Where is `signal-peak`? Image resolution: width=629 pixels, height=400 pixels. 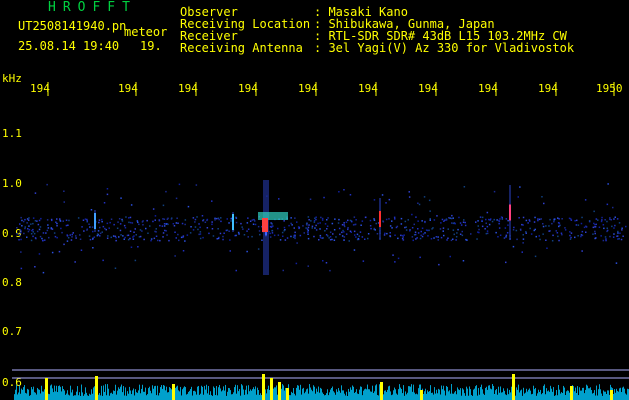 signal-peak is located at coordinates (381, 391).